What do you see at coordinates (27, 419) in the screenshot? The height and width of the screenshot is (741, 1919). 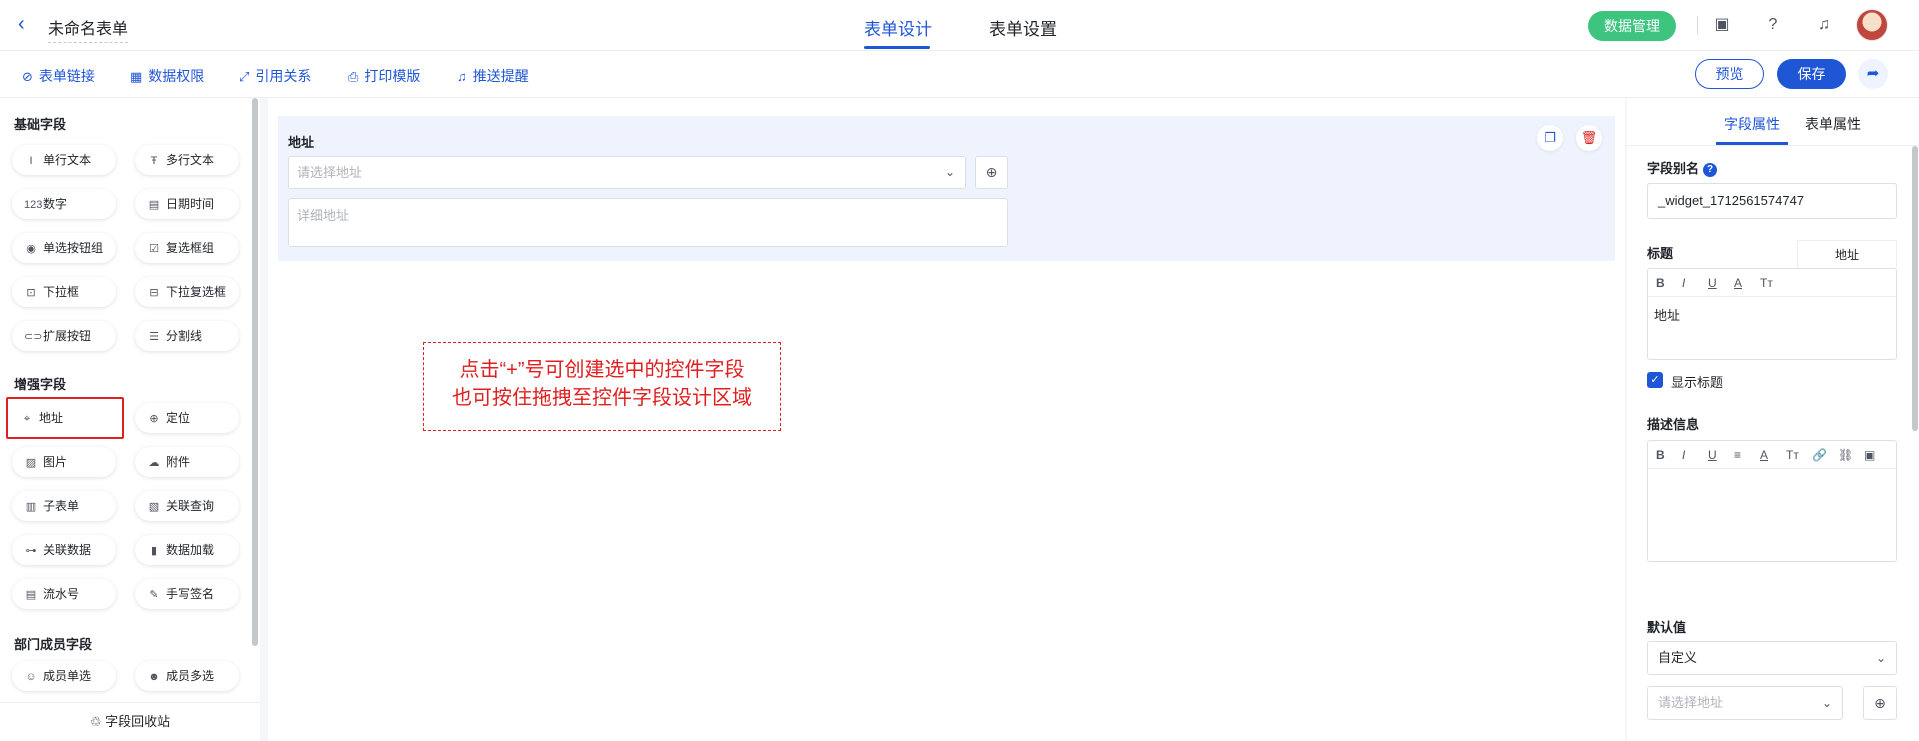 I see `map-pin-icon: ⌖` at bounding box center [27, 419].